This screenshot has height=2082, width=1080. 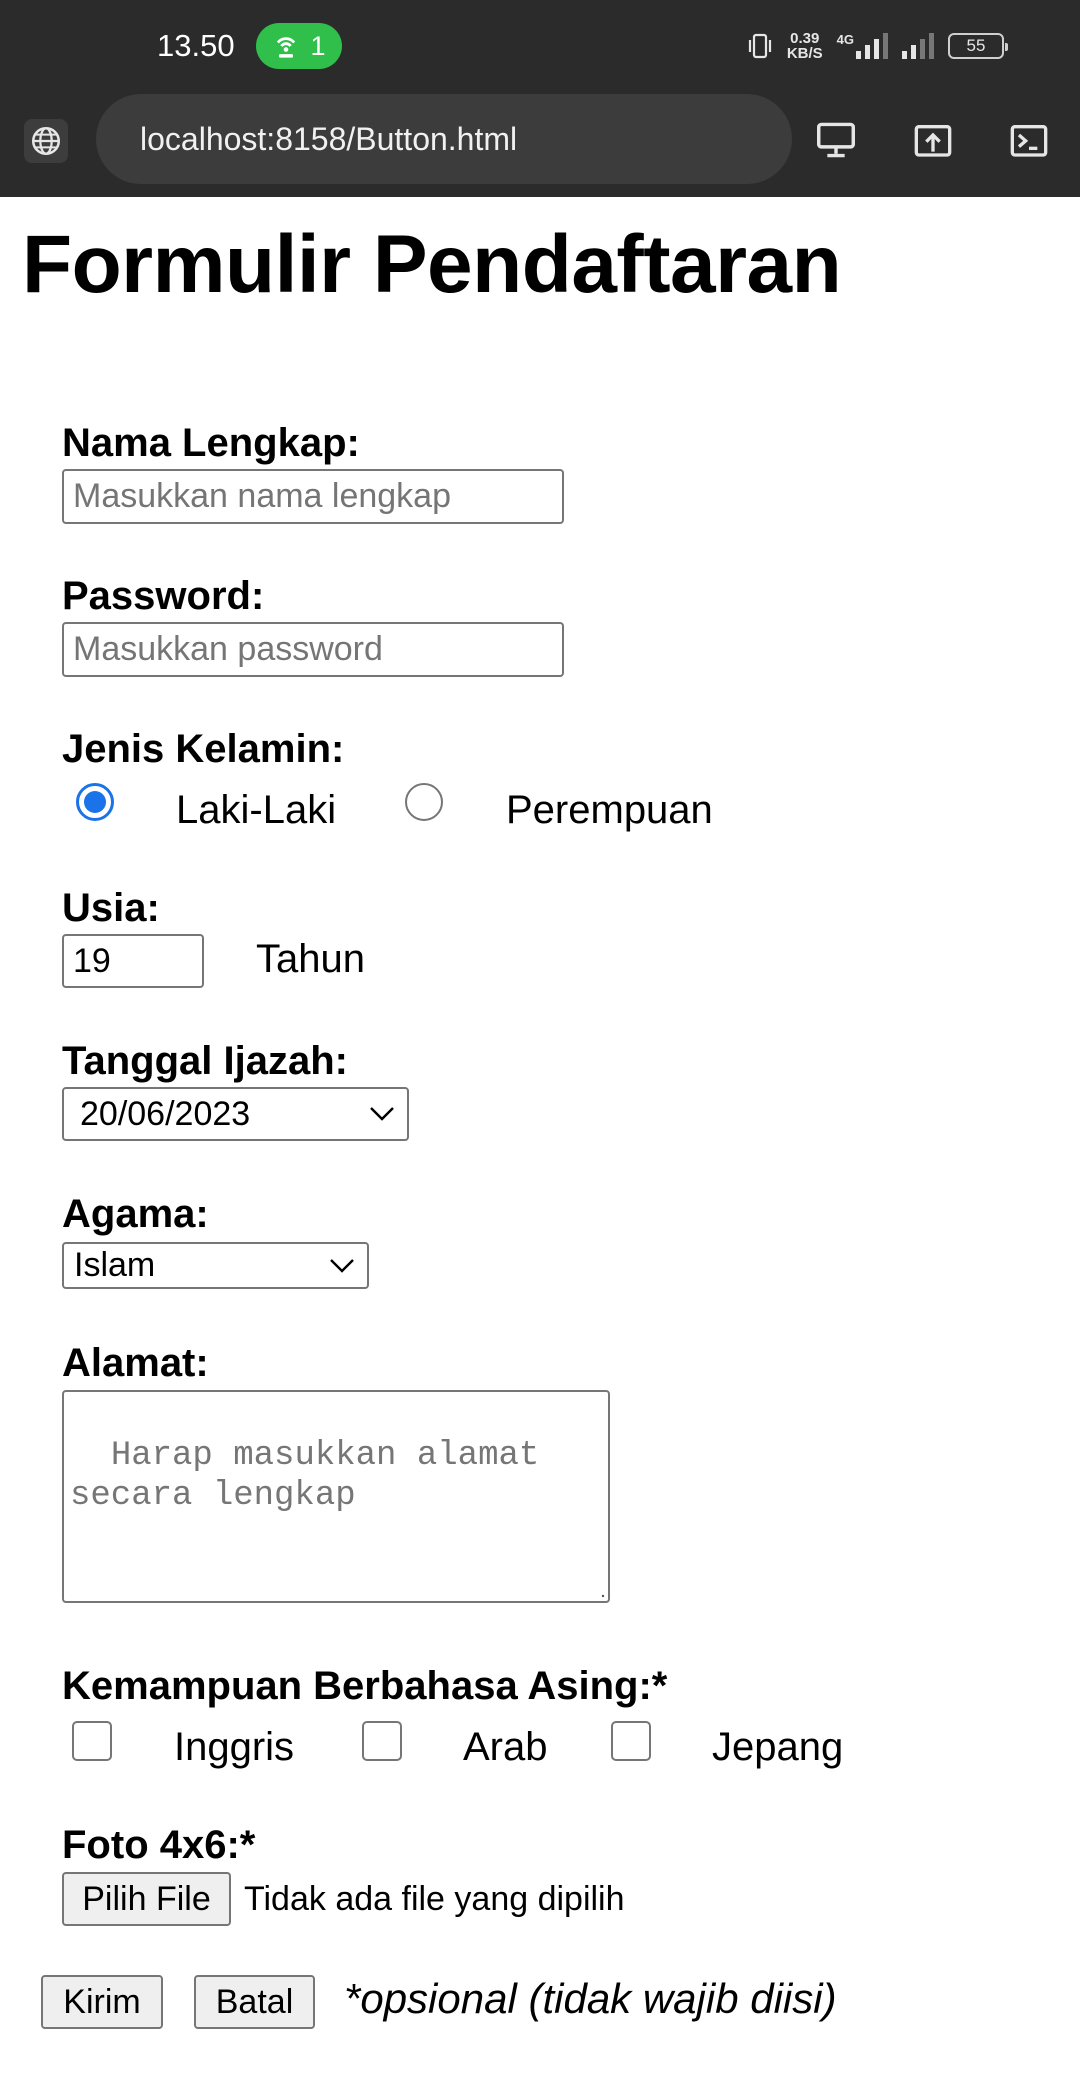 What do you see at coordinates (133, 961) in the screenshot?
I see `age-input: 19` at bounding box center [133, 961].